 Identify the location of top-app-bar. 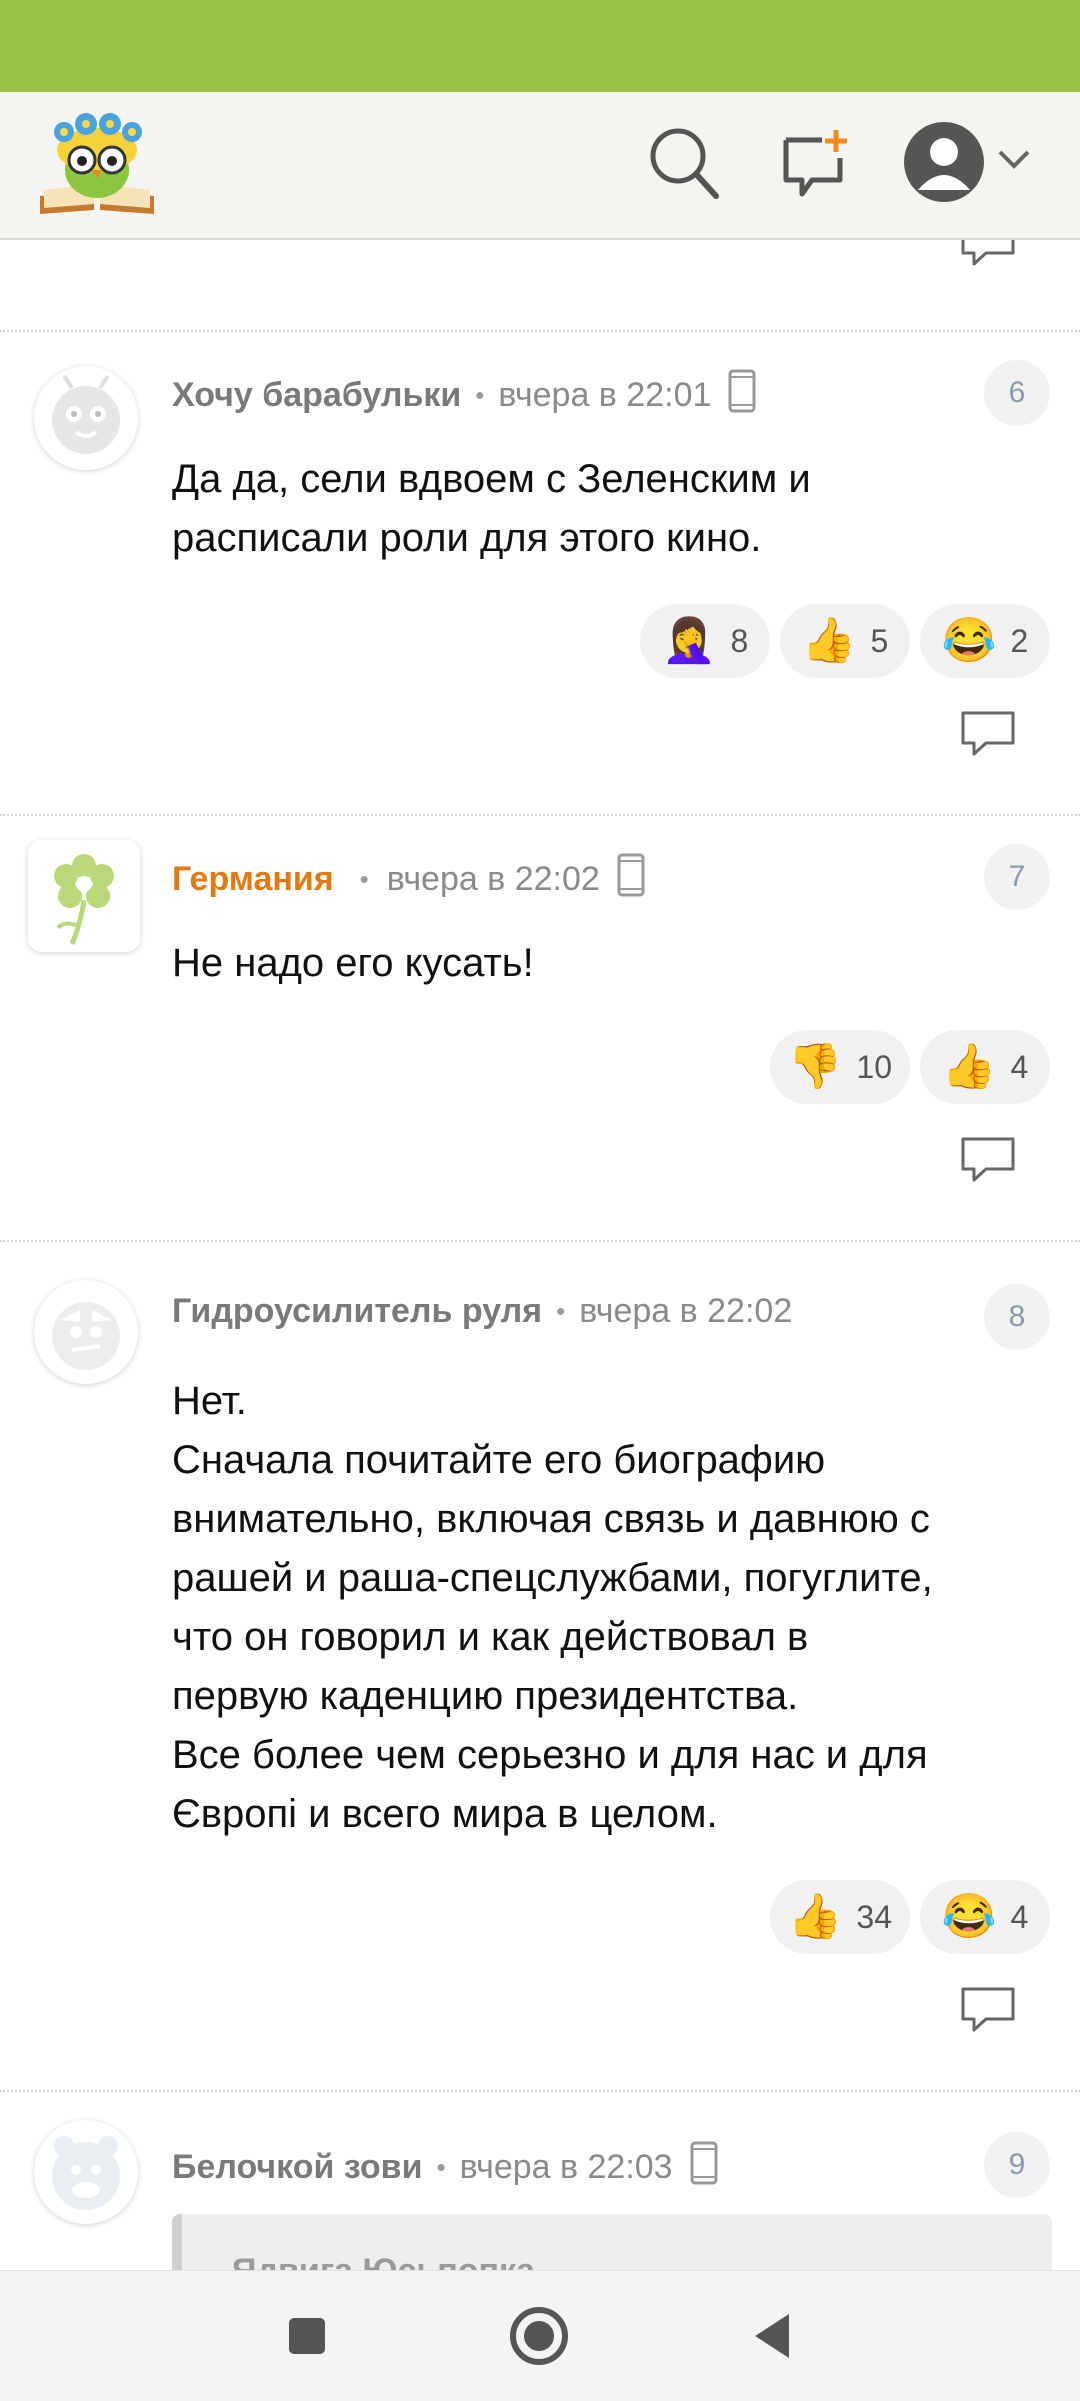
(540, 166).